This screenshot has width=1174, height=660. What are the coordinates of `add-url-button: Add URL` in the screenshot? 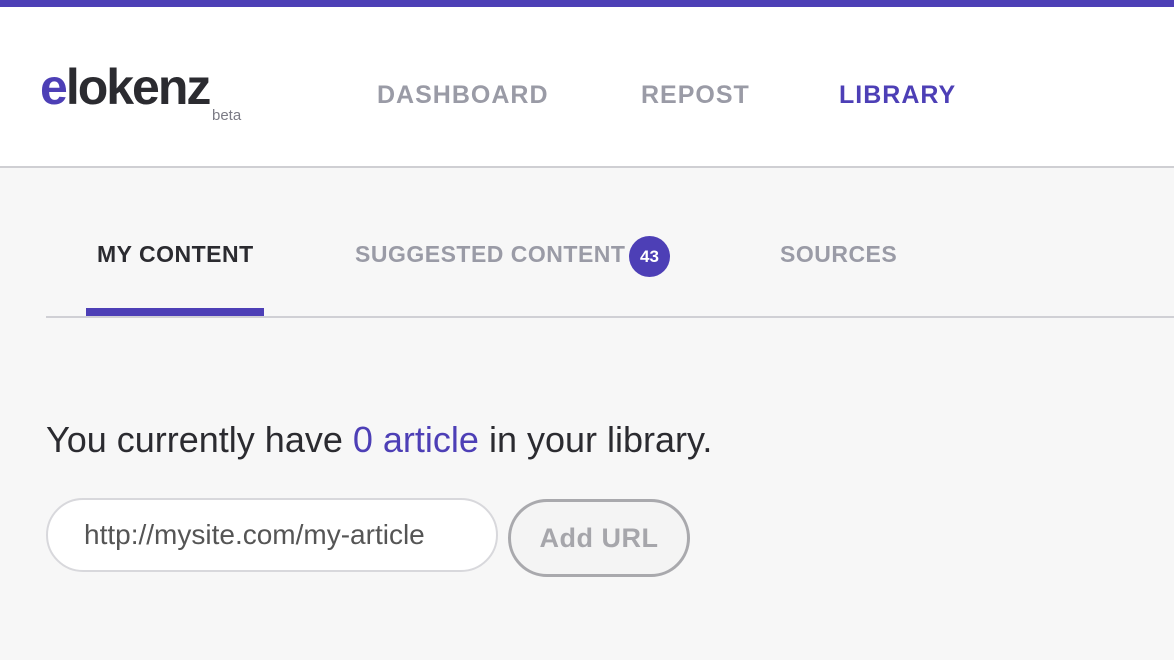 It's located at (599, 538).